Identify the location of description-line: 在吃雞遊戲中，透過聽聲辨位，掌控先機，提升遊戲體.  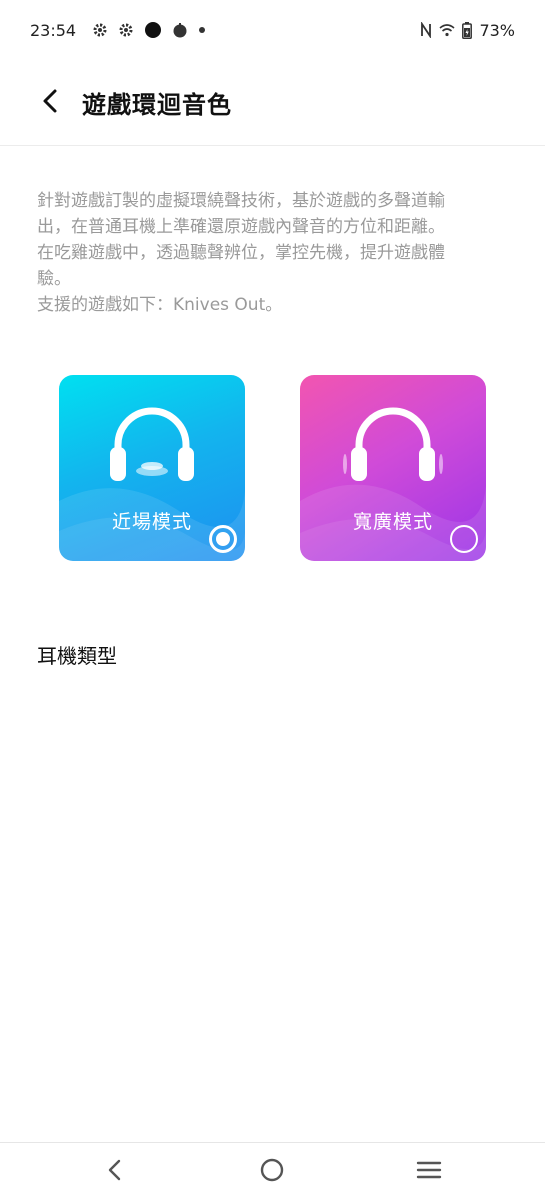
(241, 253).